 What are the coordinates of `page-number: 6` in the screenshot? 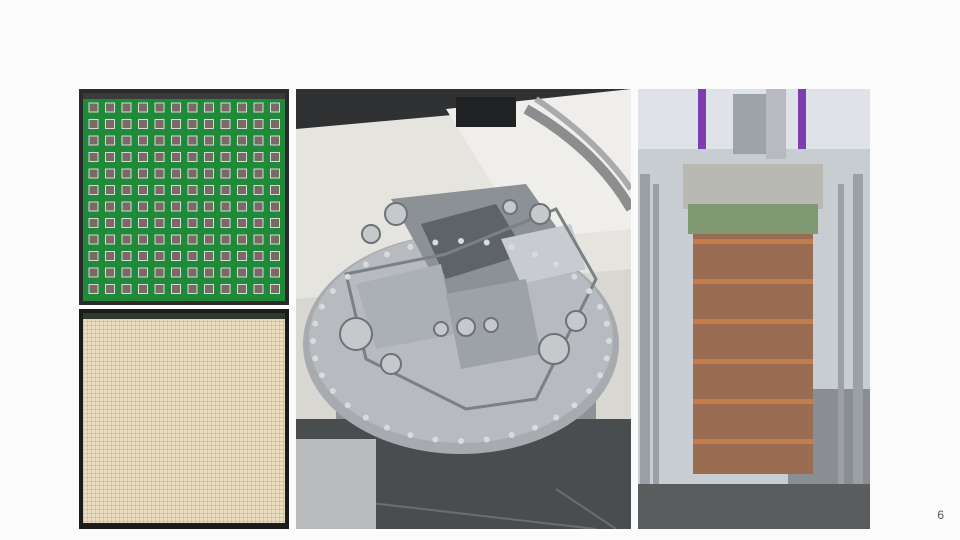 It's located at (940, 515).